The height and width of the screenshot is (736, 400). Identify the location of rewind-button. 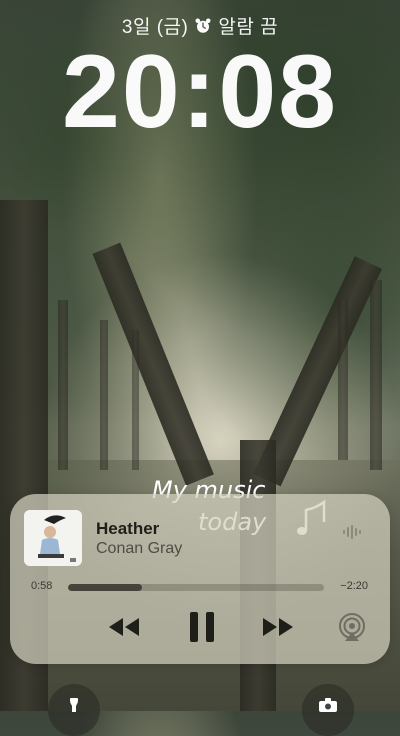
(124, 627).